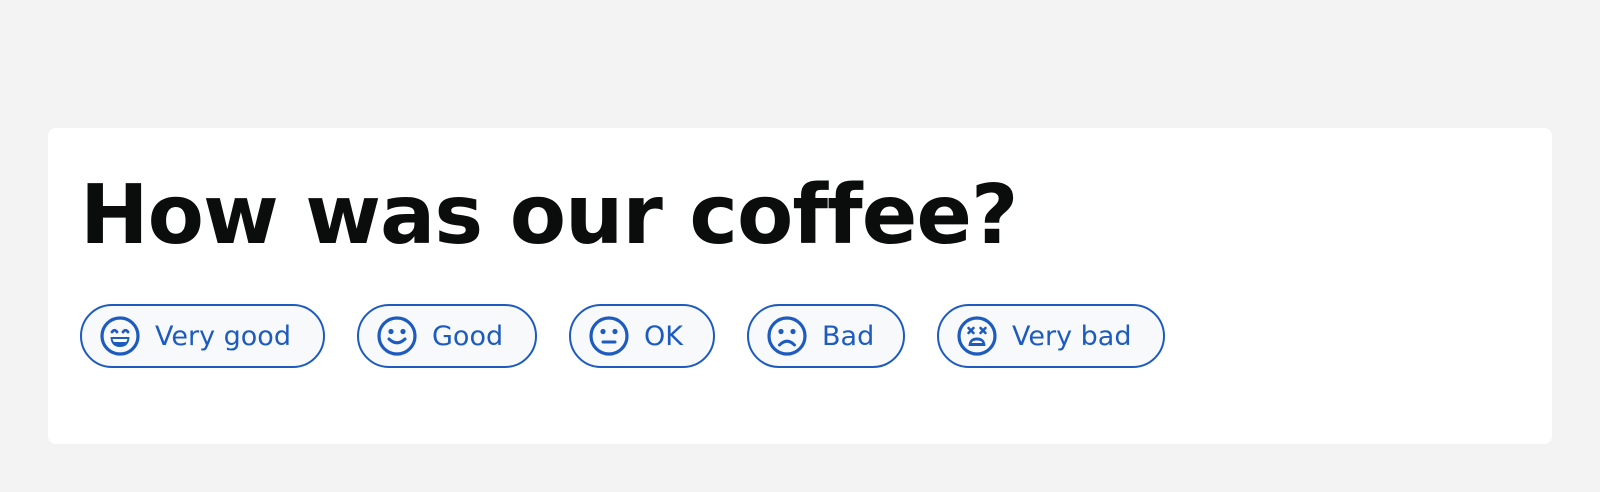  I want to click on rating-good-button: Good, so click(447, 336).